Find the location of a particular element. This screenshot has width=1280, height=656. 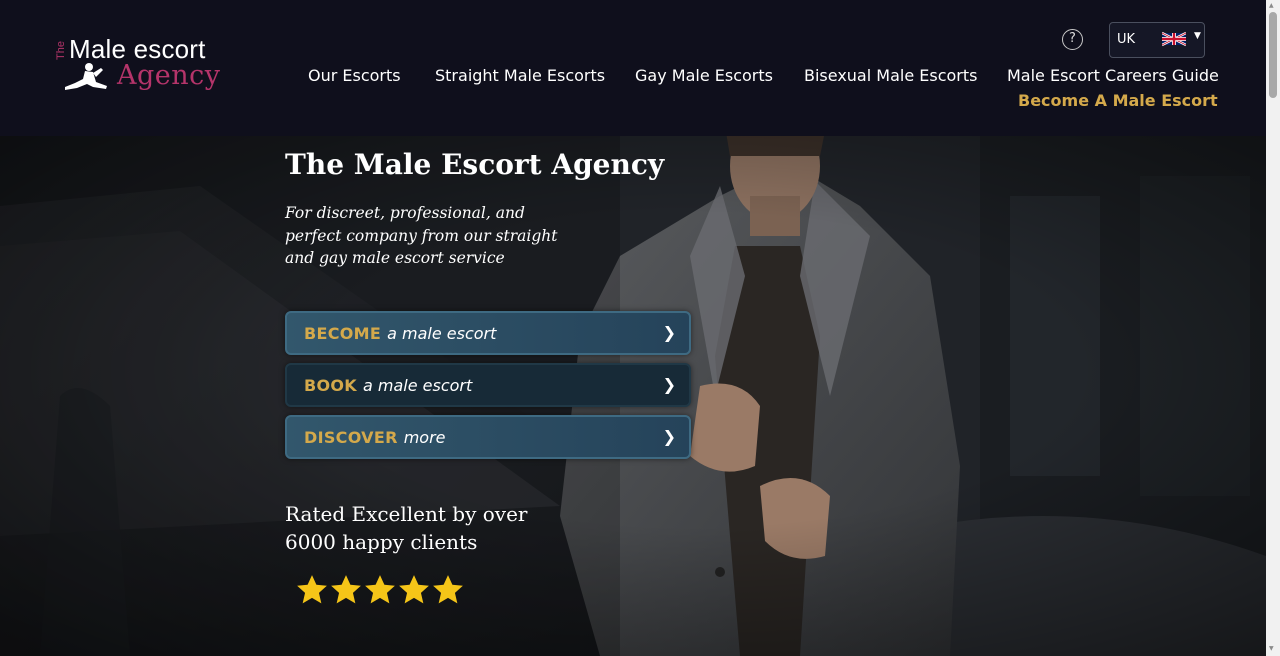

rating-stars is located at coordinates (380, 591).